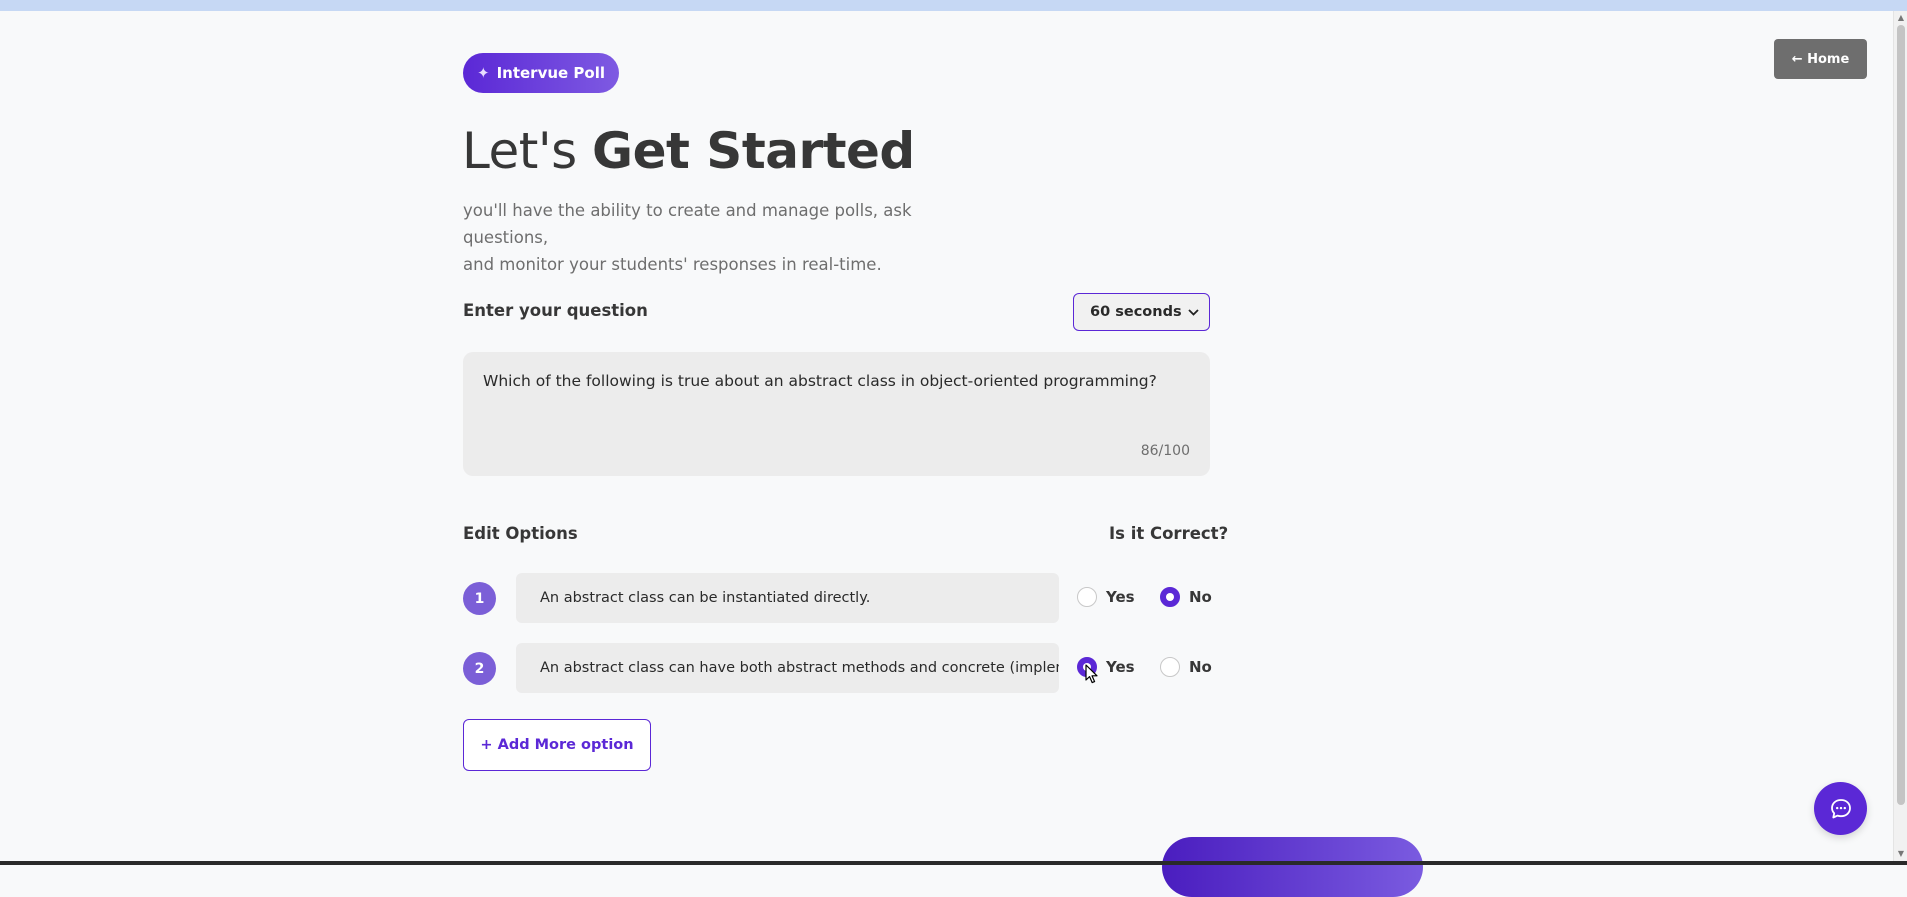 The width and height of the screenshot is (1907, 897). Describe the element at coordinates (555, 310) in the screenshot. I see `question-label: Enter your question` at that location.